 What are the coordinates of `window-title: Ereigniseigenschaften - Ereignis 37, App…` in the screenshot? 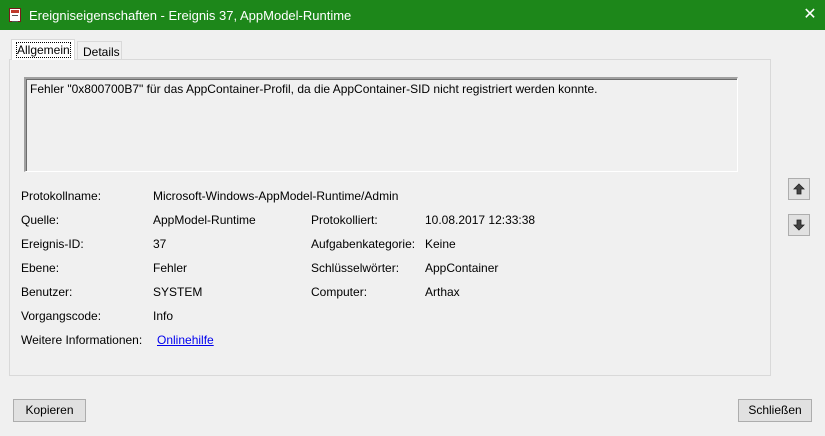 It's located at (190, 15).